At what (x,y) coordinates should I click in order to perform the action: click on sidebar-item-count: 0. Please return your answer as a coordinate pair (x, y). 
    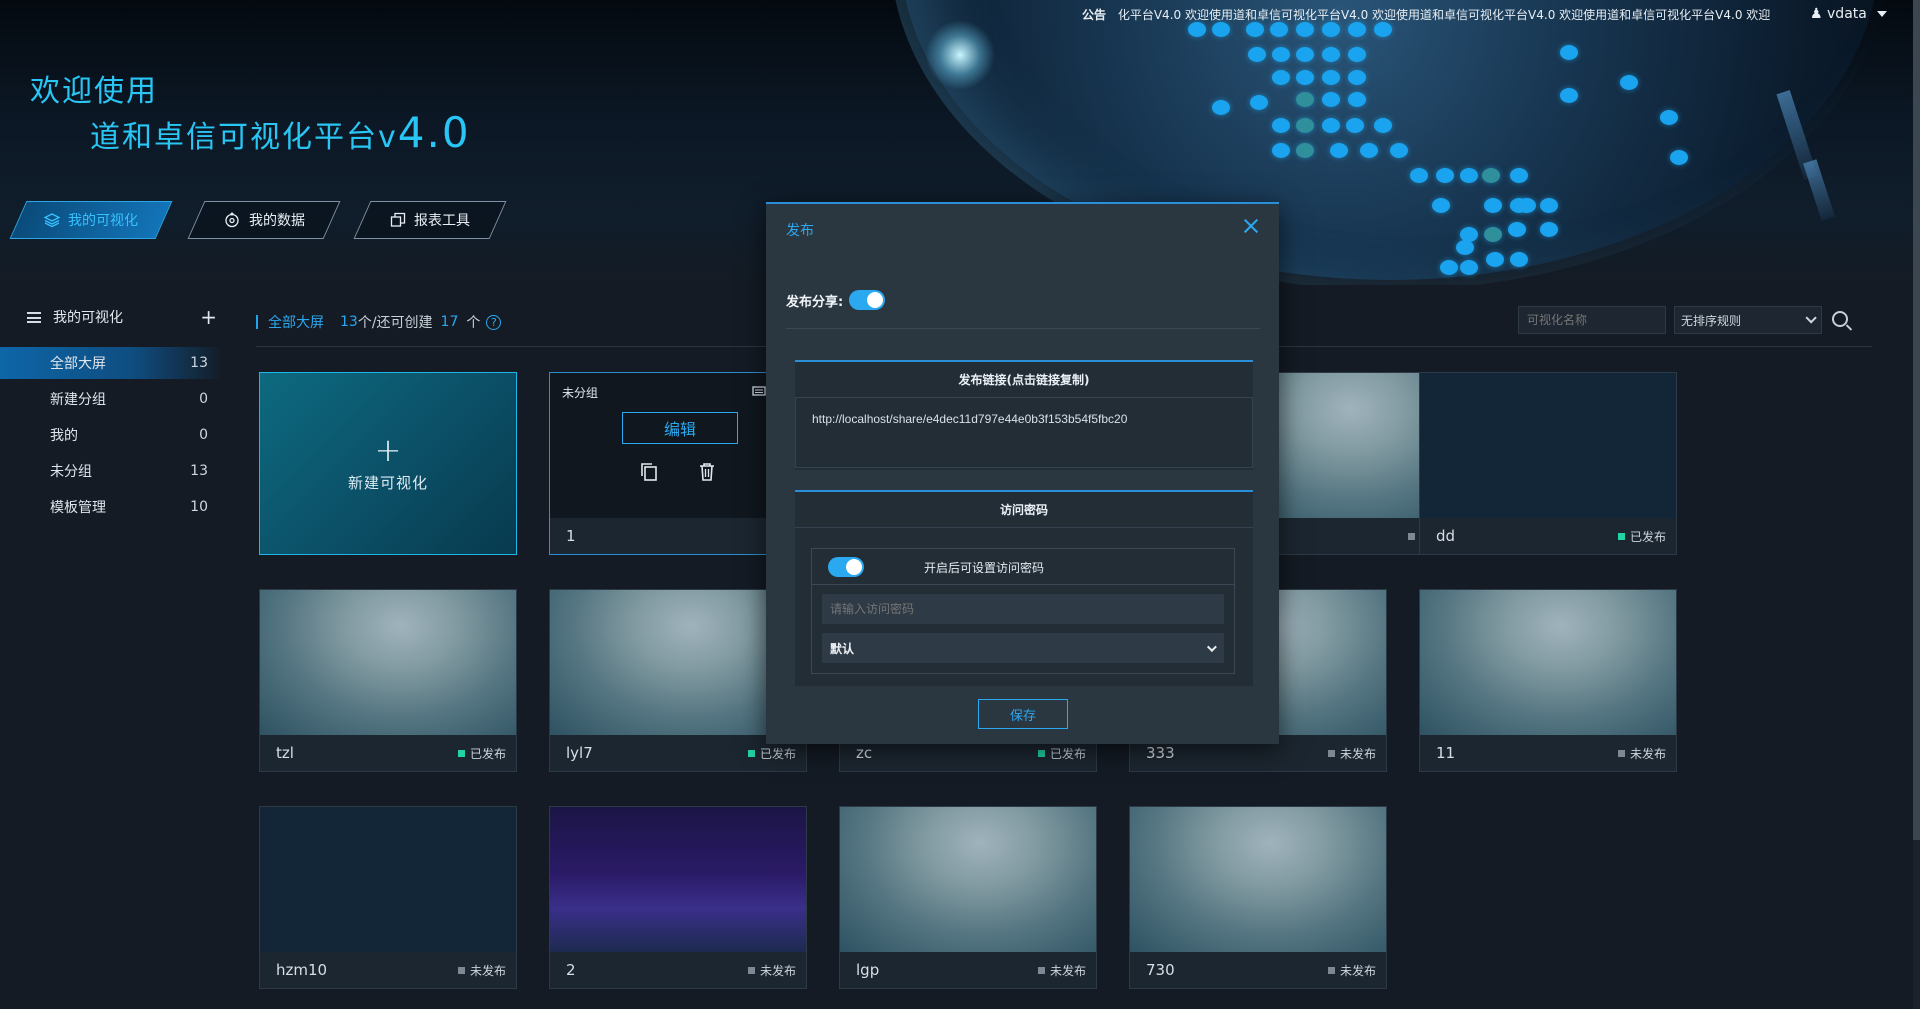
    Looking at the image, I should click on (203, 399).